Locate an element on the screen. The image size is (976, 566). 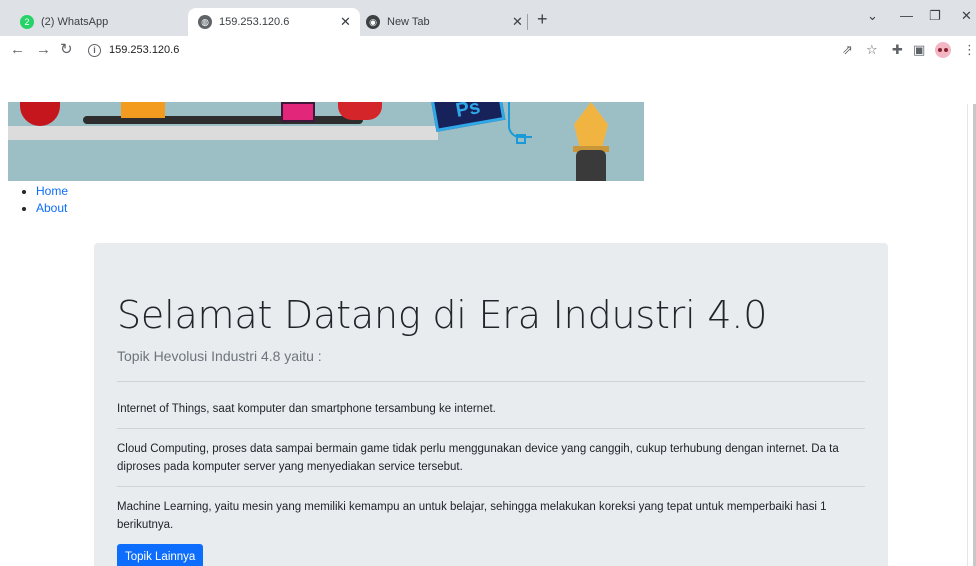
nav-link-home: Home is located at coordinates (52, 191).